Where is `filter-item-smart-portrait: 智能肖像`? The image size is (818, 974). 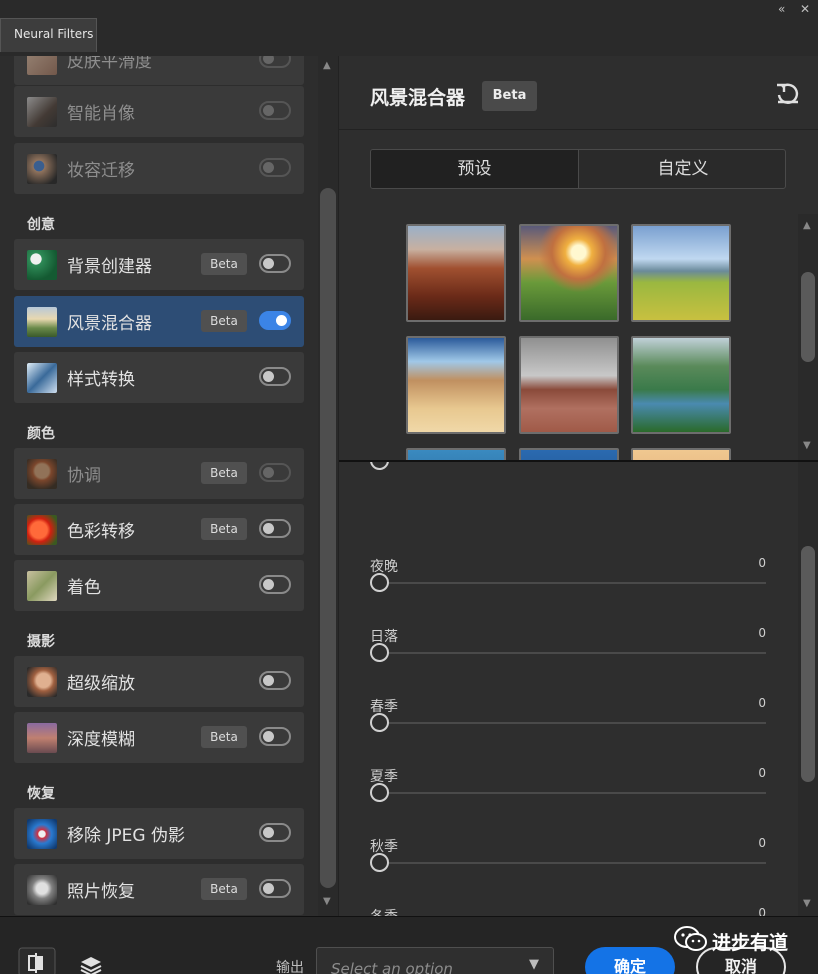 filter-item-smart-portrait: 智能肖像 is located at coordinates (159, 111).